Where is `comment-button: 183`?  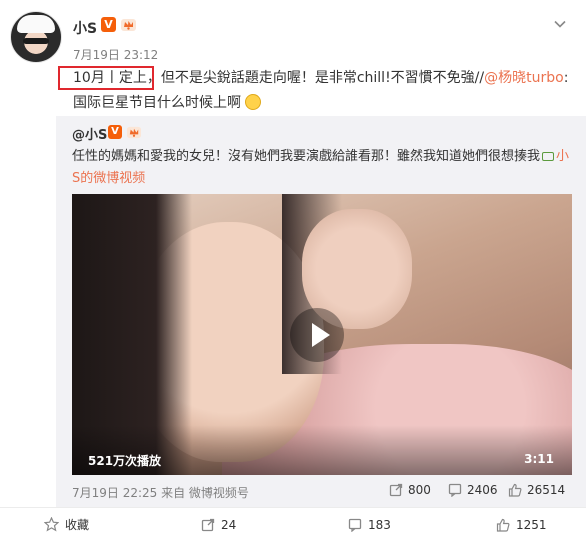 comment-button: 183 is located at coordinates (369, 525).